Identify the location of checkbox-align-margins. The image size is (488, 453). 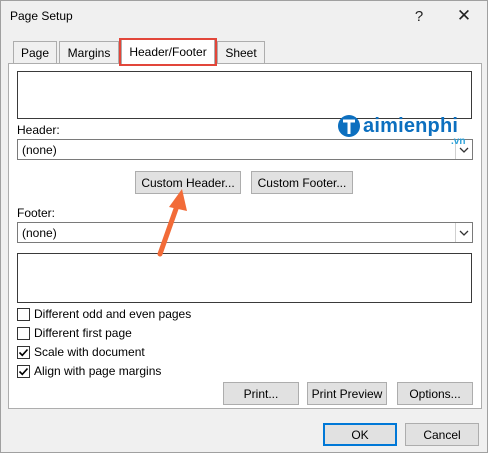
(23, 371).